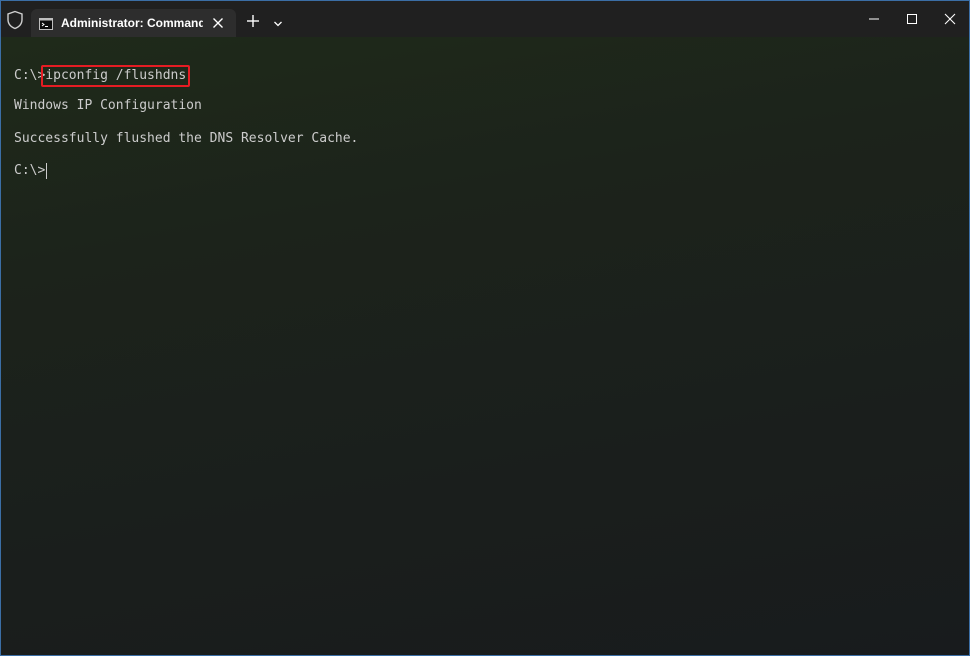  I want to click on highlighted-command: ipconfig /flushdns, so click(116, 76).